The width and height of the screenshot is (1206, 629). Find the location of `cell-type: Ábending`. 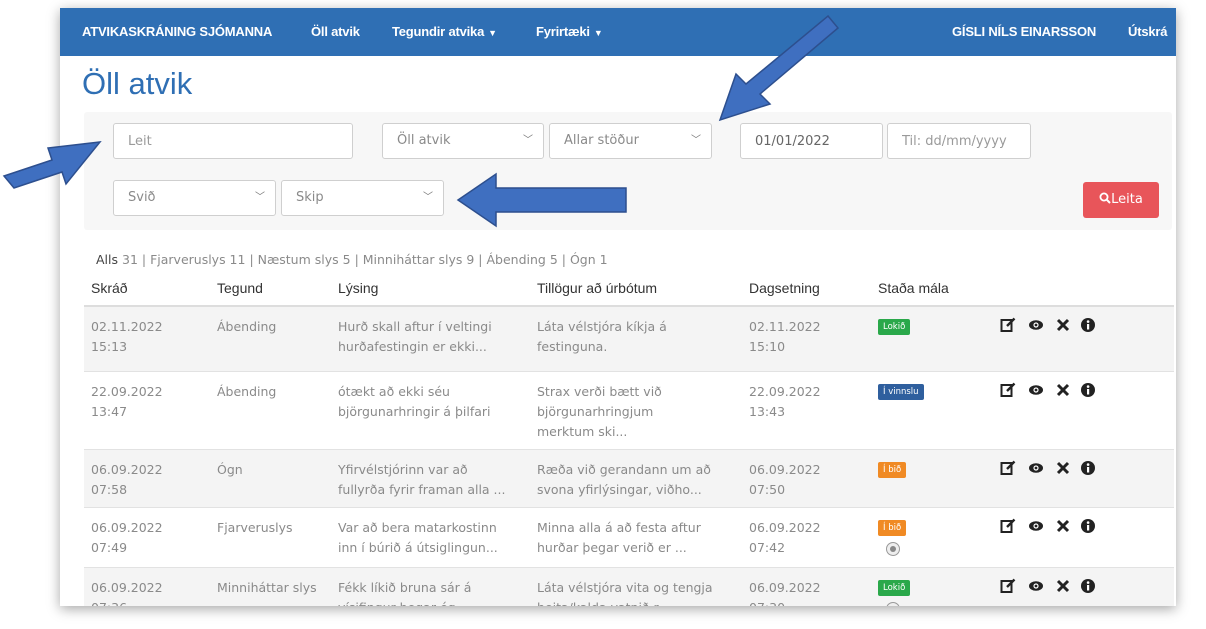

cell-type: Ábending is located at coordinates (247, 326).